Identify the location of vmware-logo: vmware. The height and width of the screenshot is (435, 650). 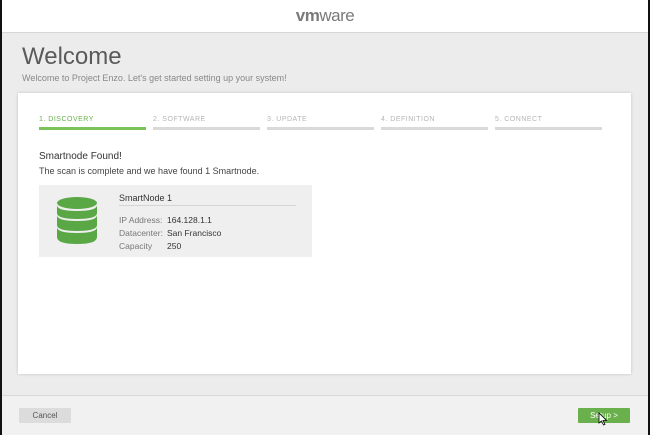
(325, 15).